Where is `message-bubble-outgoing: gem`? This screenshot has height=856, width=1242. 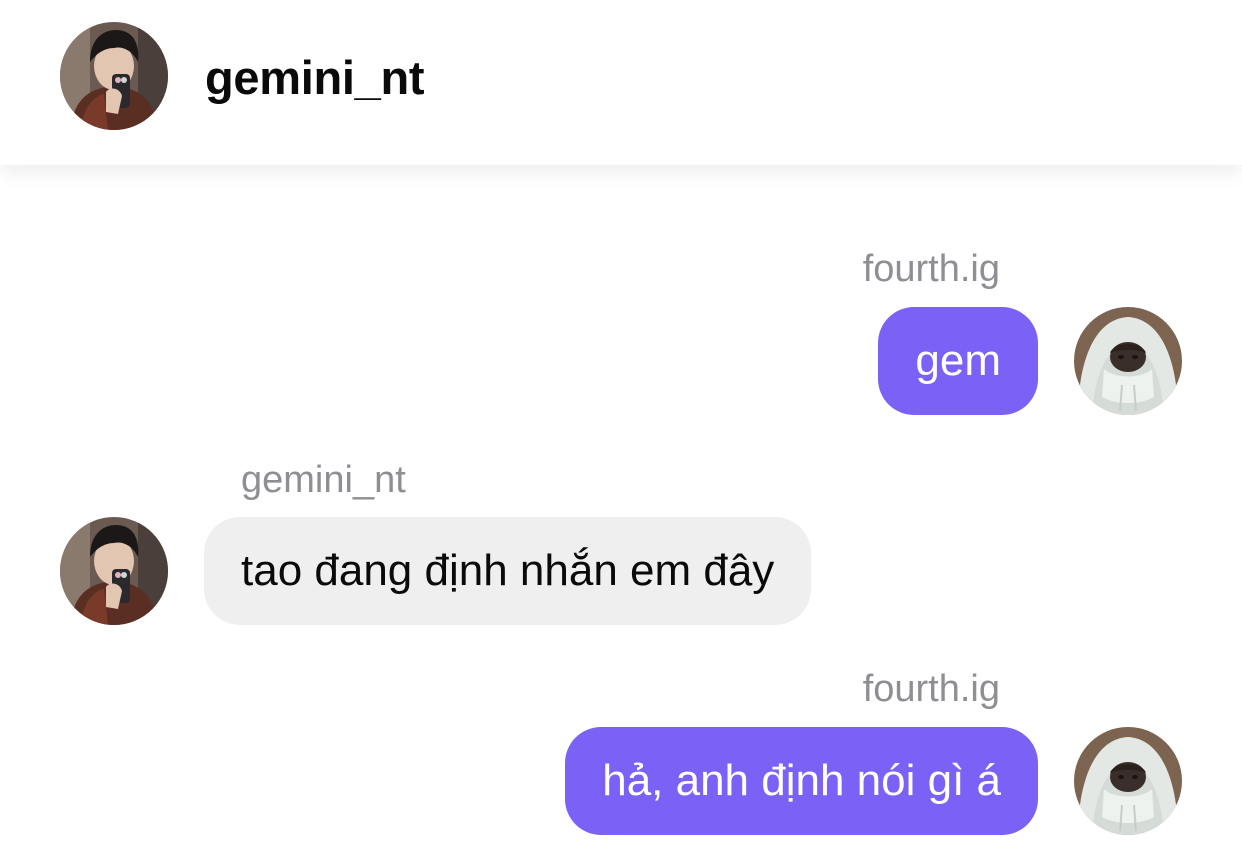 message-bubble-outgoing: gem is located at coordinates (958, 361).